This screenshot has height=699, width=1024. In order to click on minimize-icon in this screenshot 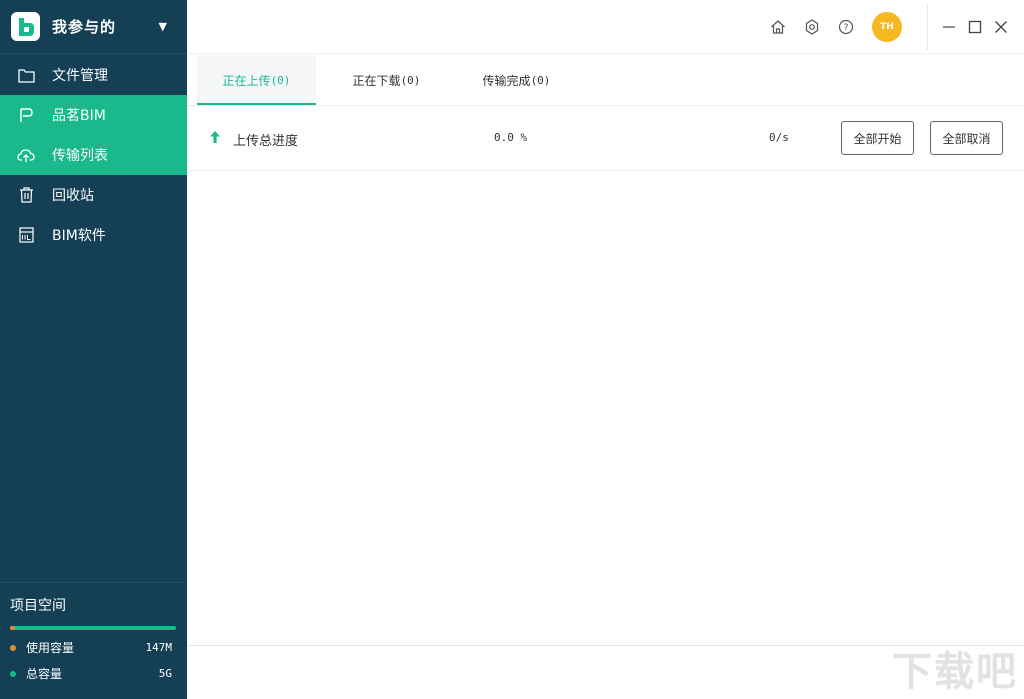, I will do `click(949, 27)`.